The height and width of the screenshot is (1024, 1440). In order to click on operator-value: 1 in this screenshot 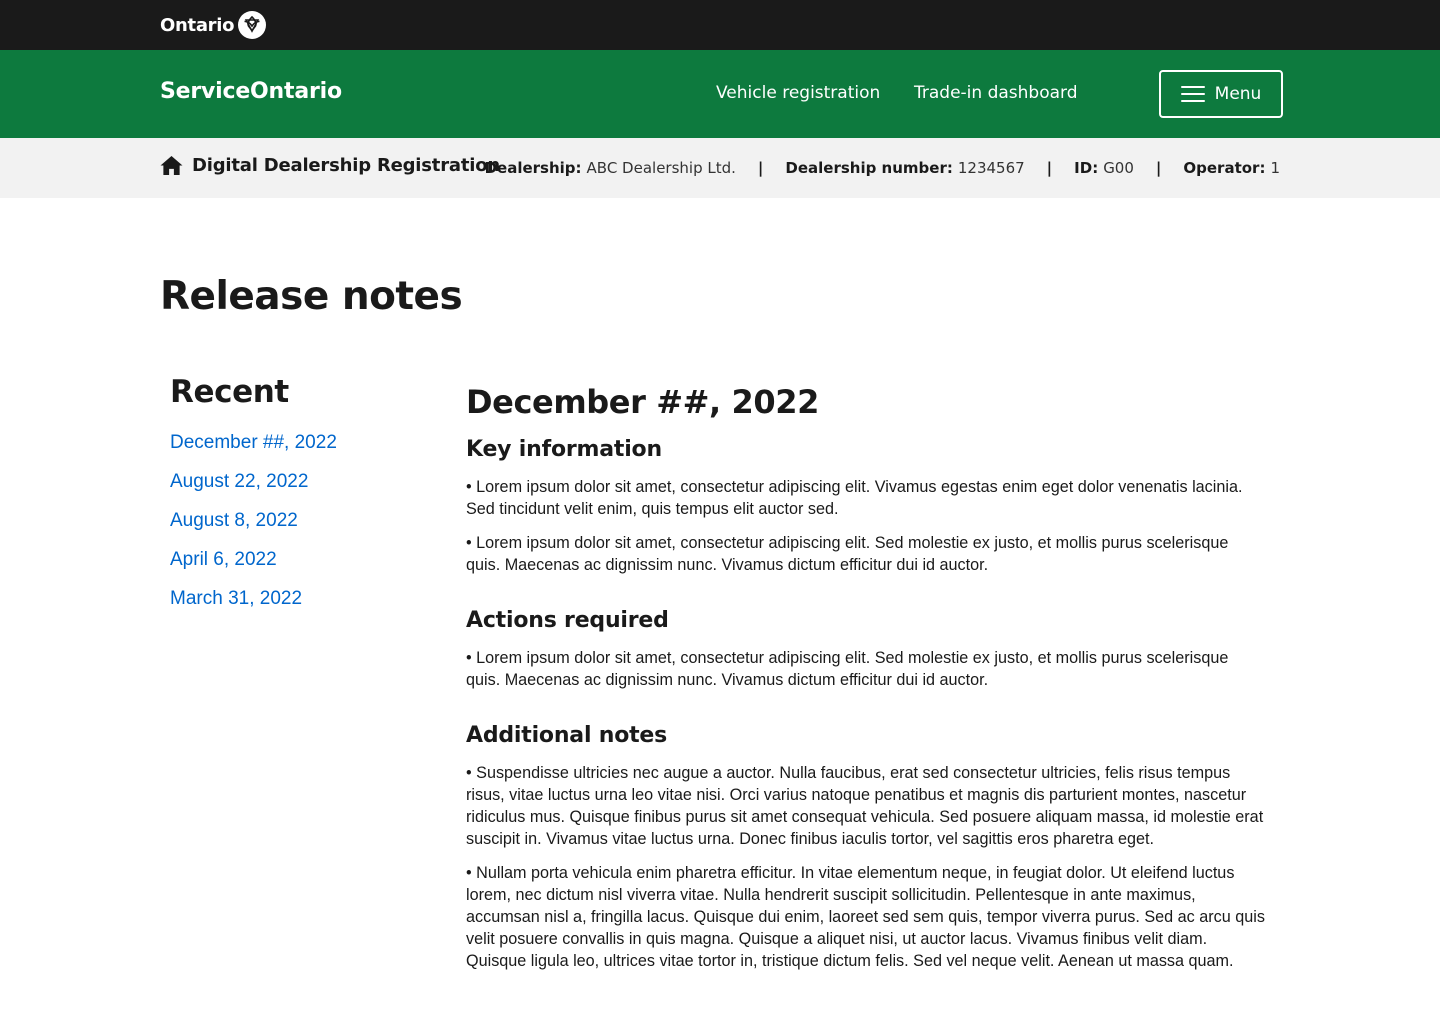, I will do `click(1275, 168)`.